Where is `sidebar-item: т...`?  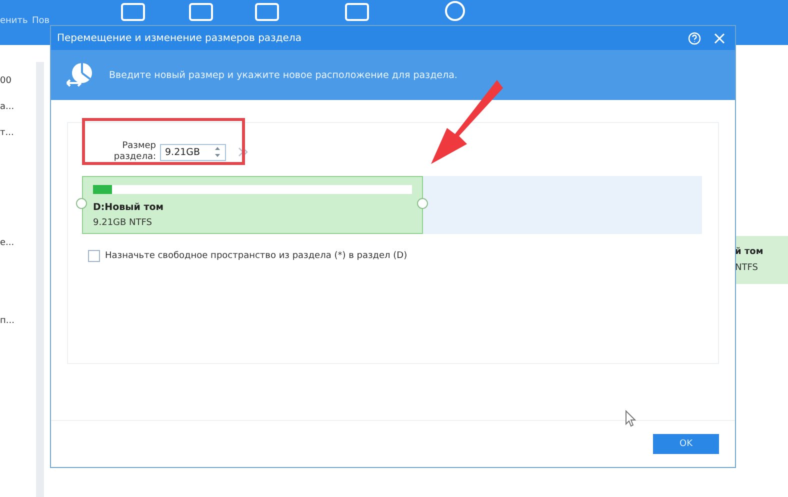
sidebar-item: т... is located at coordinates (7, 133).